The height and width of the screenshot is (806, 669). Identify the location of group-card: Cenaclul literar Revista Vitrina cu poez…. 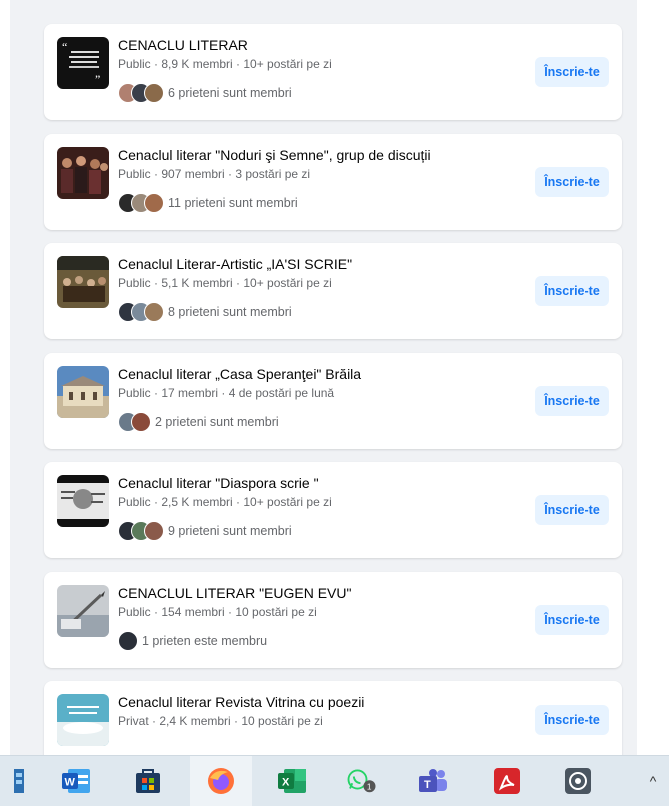
(333, 718).